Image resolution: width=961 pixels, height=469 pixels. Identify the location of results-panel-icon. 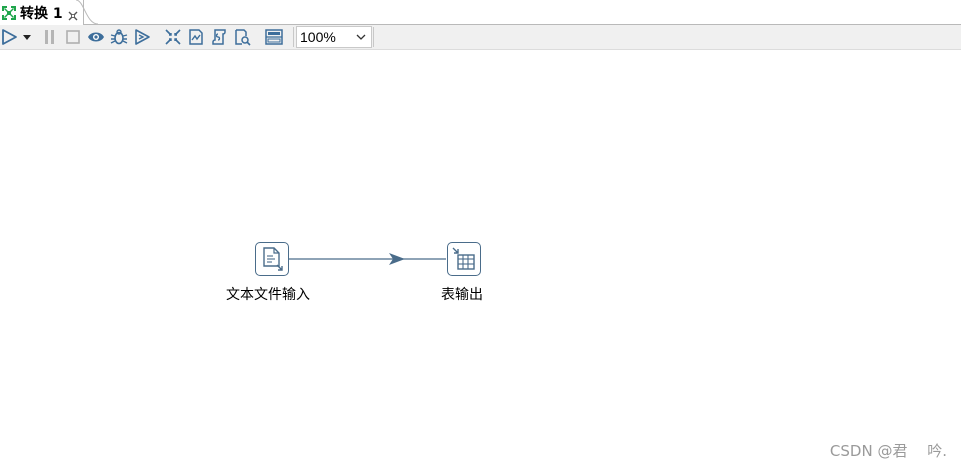
(274, 37).